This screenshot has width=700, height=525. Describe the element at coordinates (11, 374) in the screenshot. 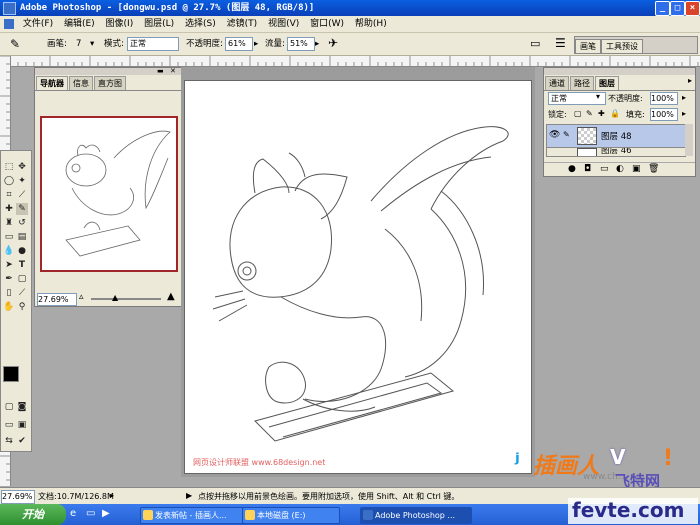

I see `foreground-color-swatch` at that location.